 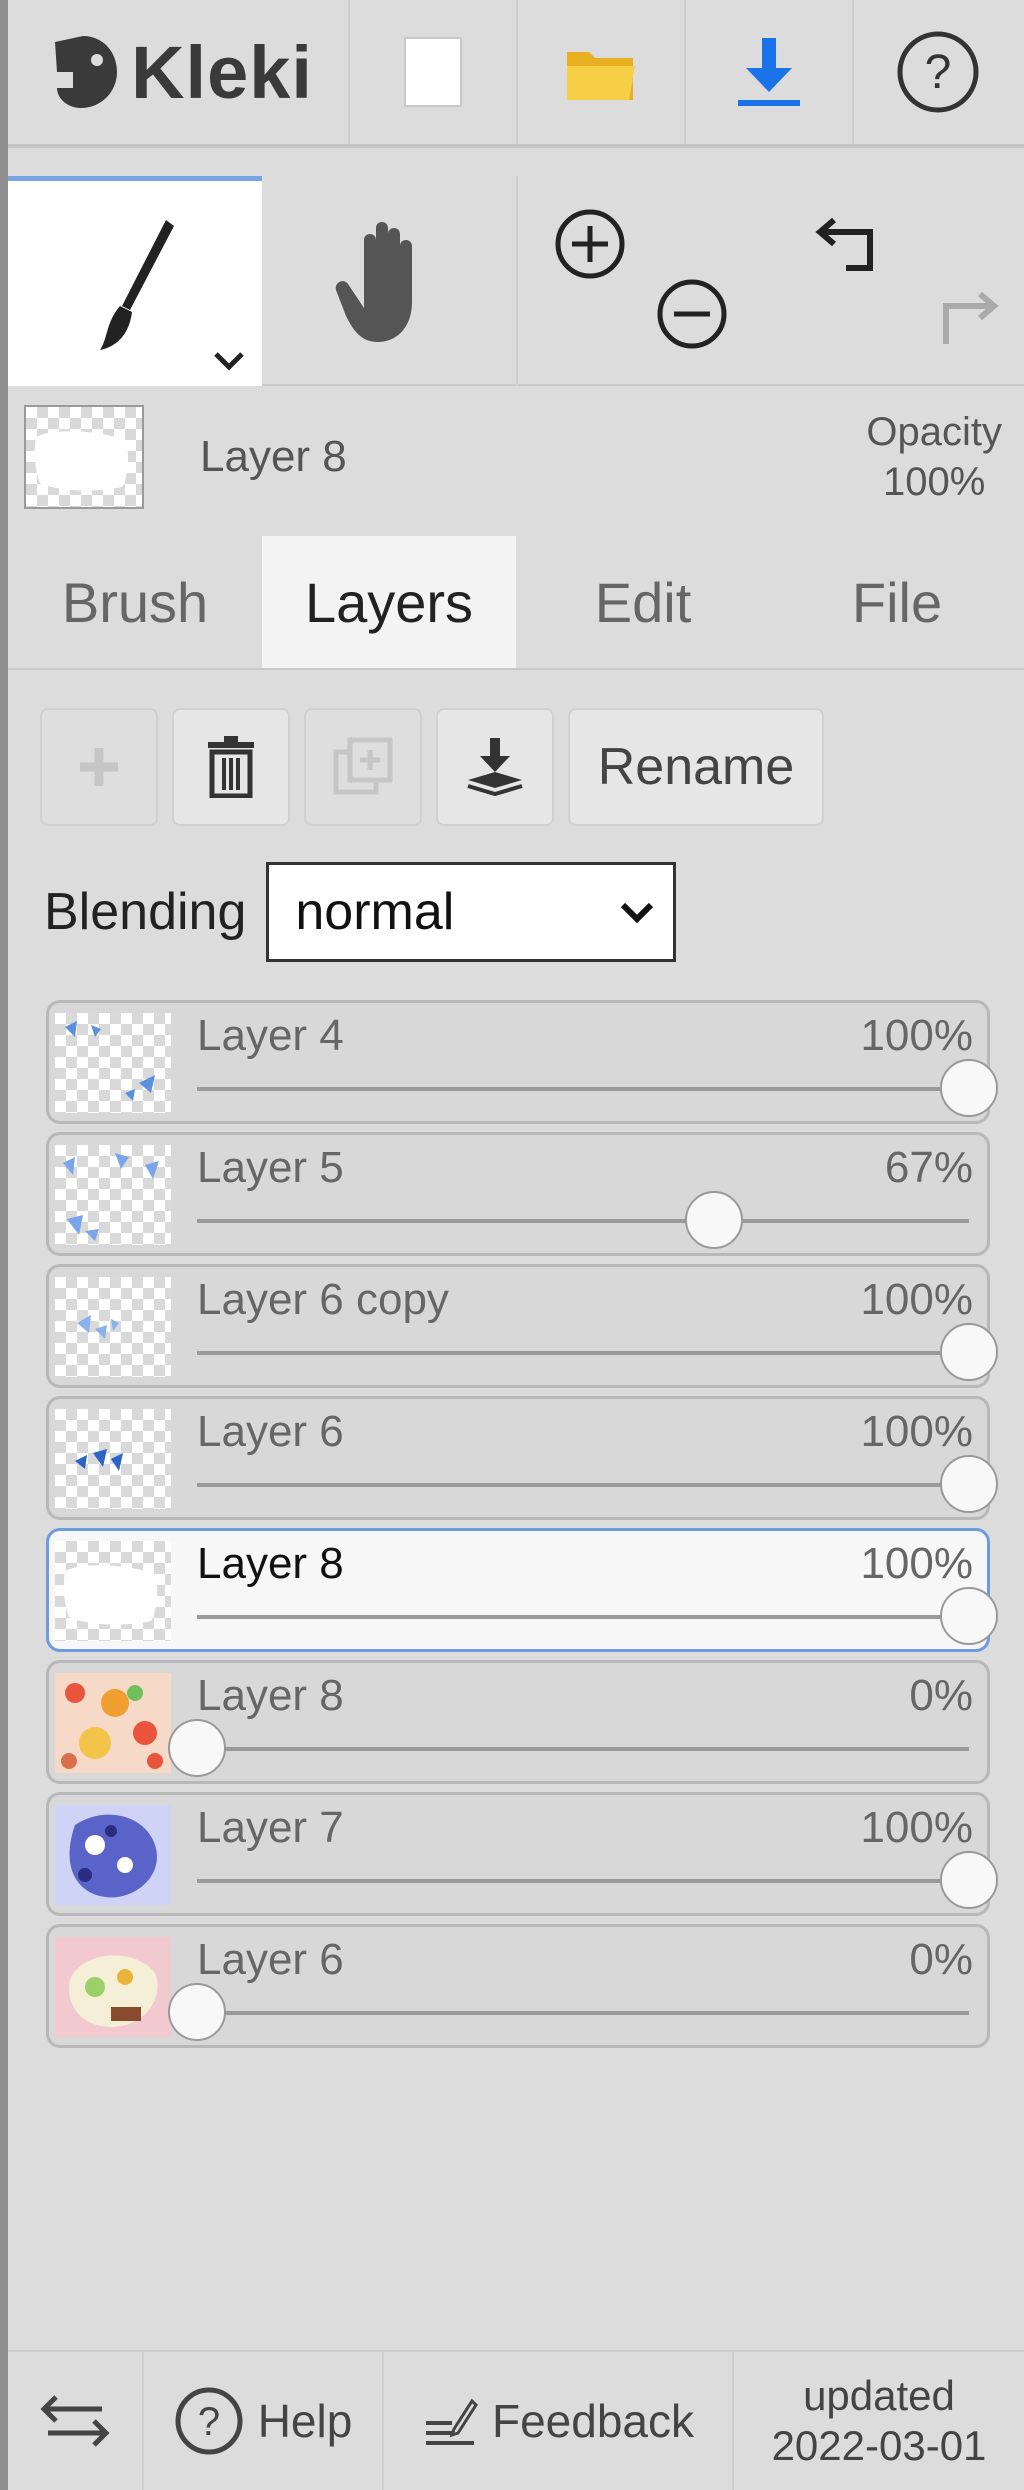 What do you see at coordinates (934, 432) in the screenshot?
I see `opacity-label: Opacity` at bounding box center [934, 432].